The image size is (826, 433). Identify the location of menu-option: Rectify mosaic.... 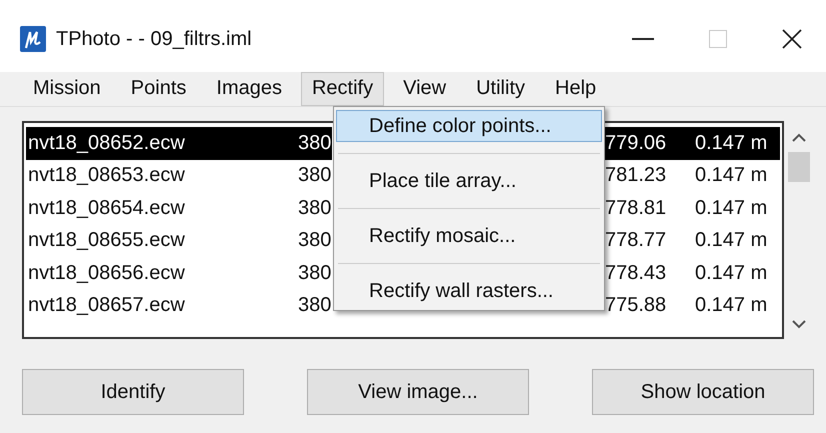
(469, 236).